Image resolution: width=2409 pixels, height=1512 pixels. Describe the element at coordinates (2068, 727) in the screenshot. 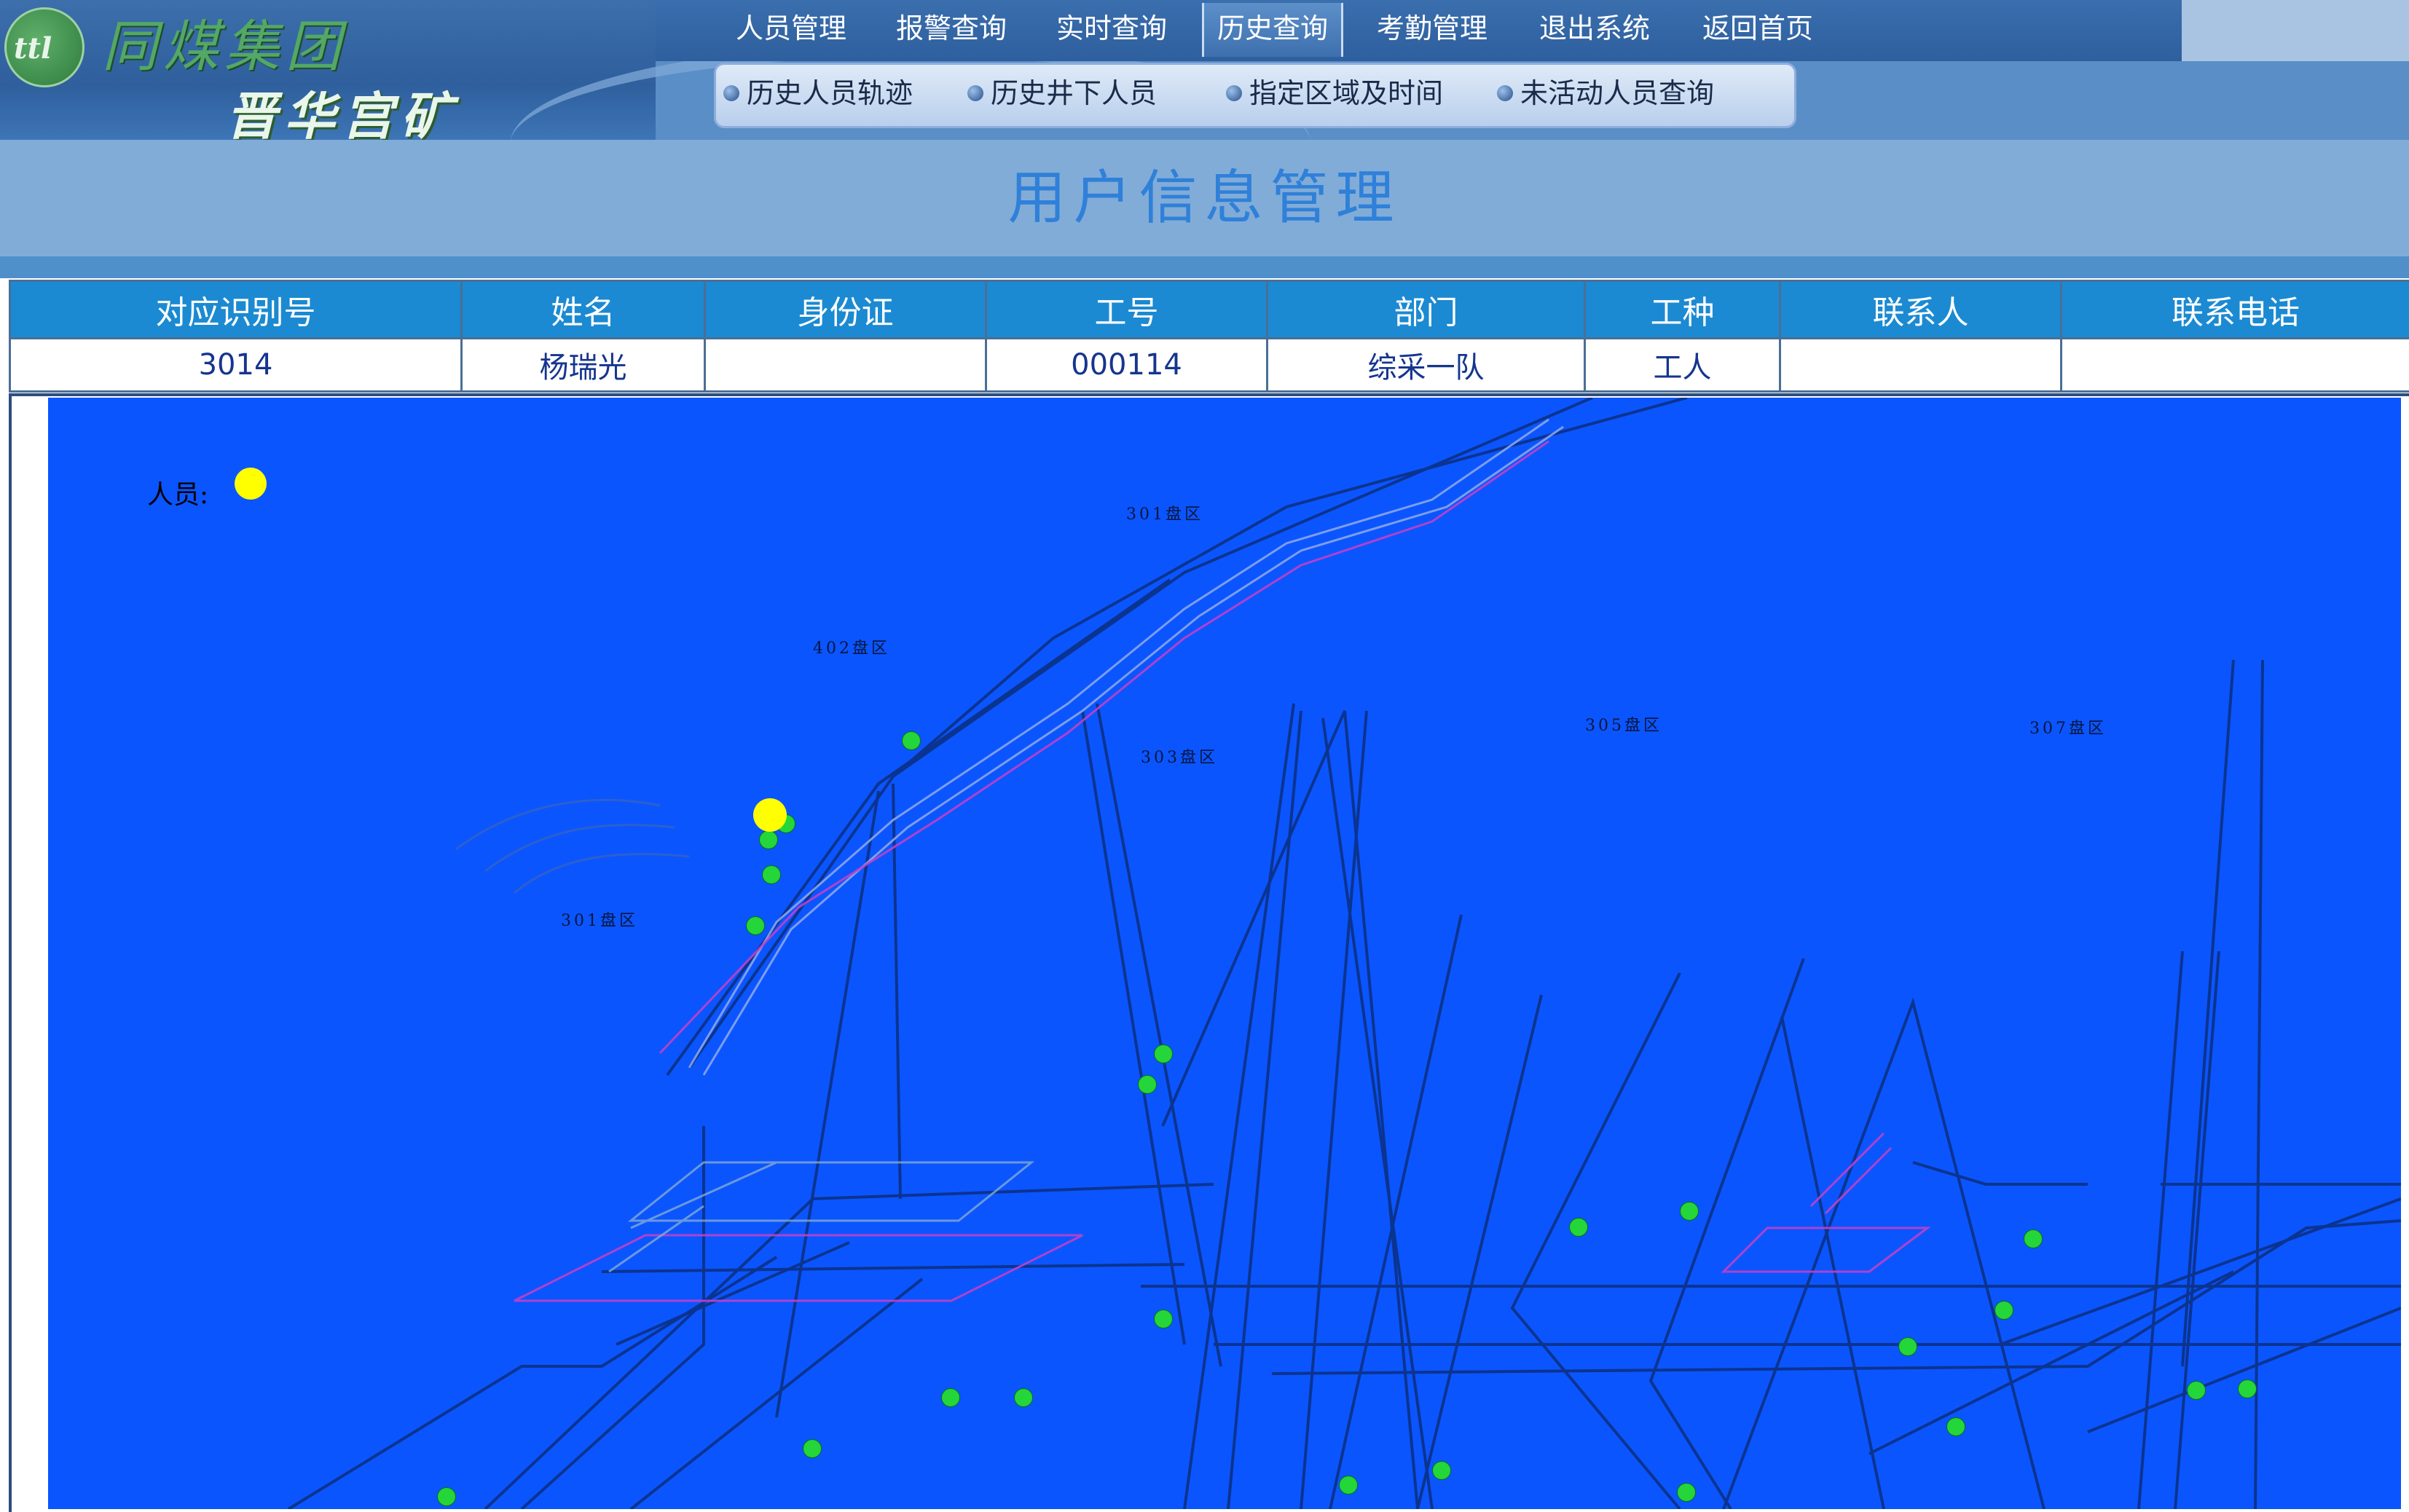

I see `zone-label: 307盘区` at that location.